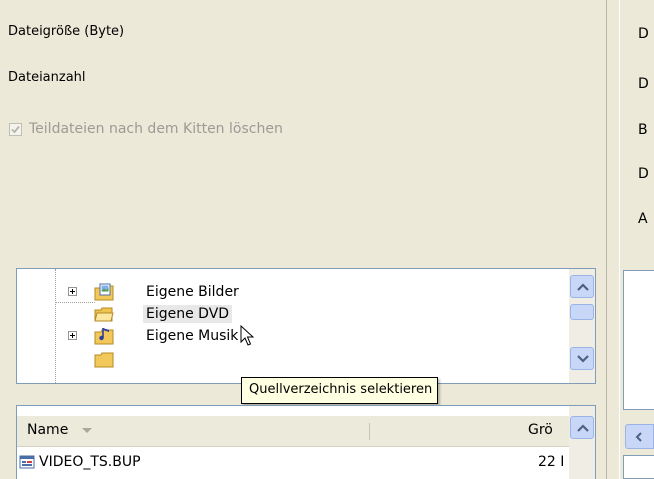 The width and height of the screenshot is (654, 479). Describe the element at coordinates (287, 358) in the screenshot. I see `tree-item-partial` at that location.